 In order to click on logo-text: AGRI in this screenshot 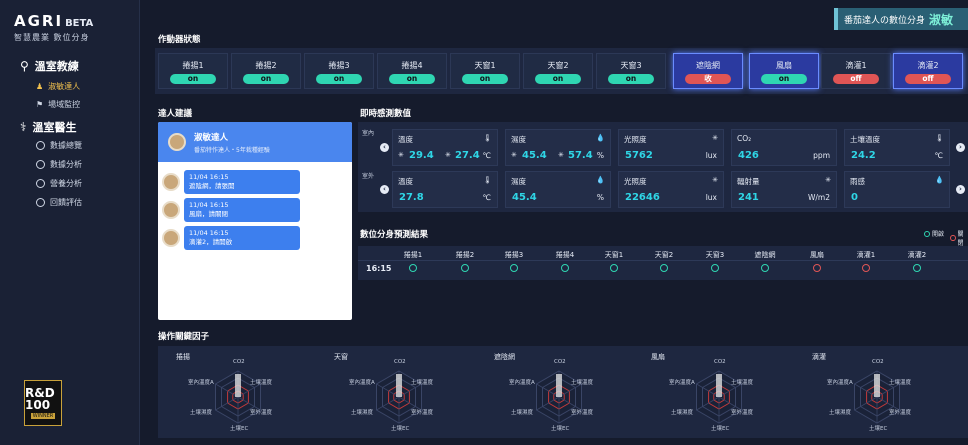, I will do `click(39, 21)`.